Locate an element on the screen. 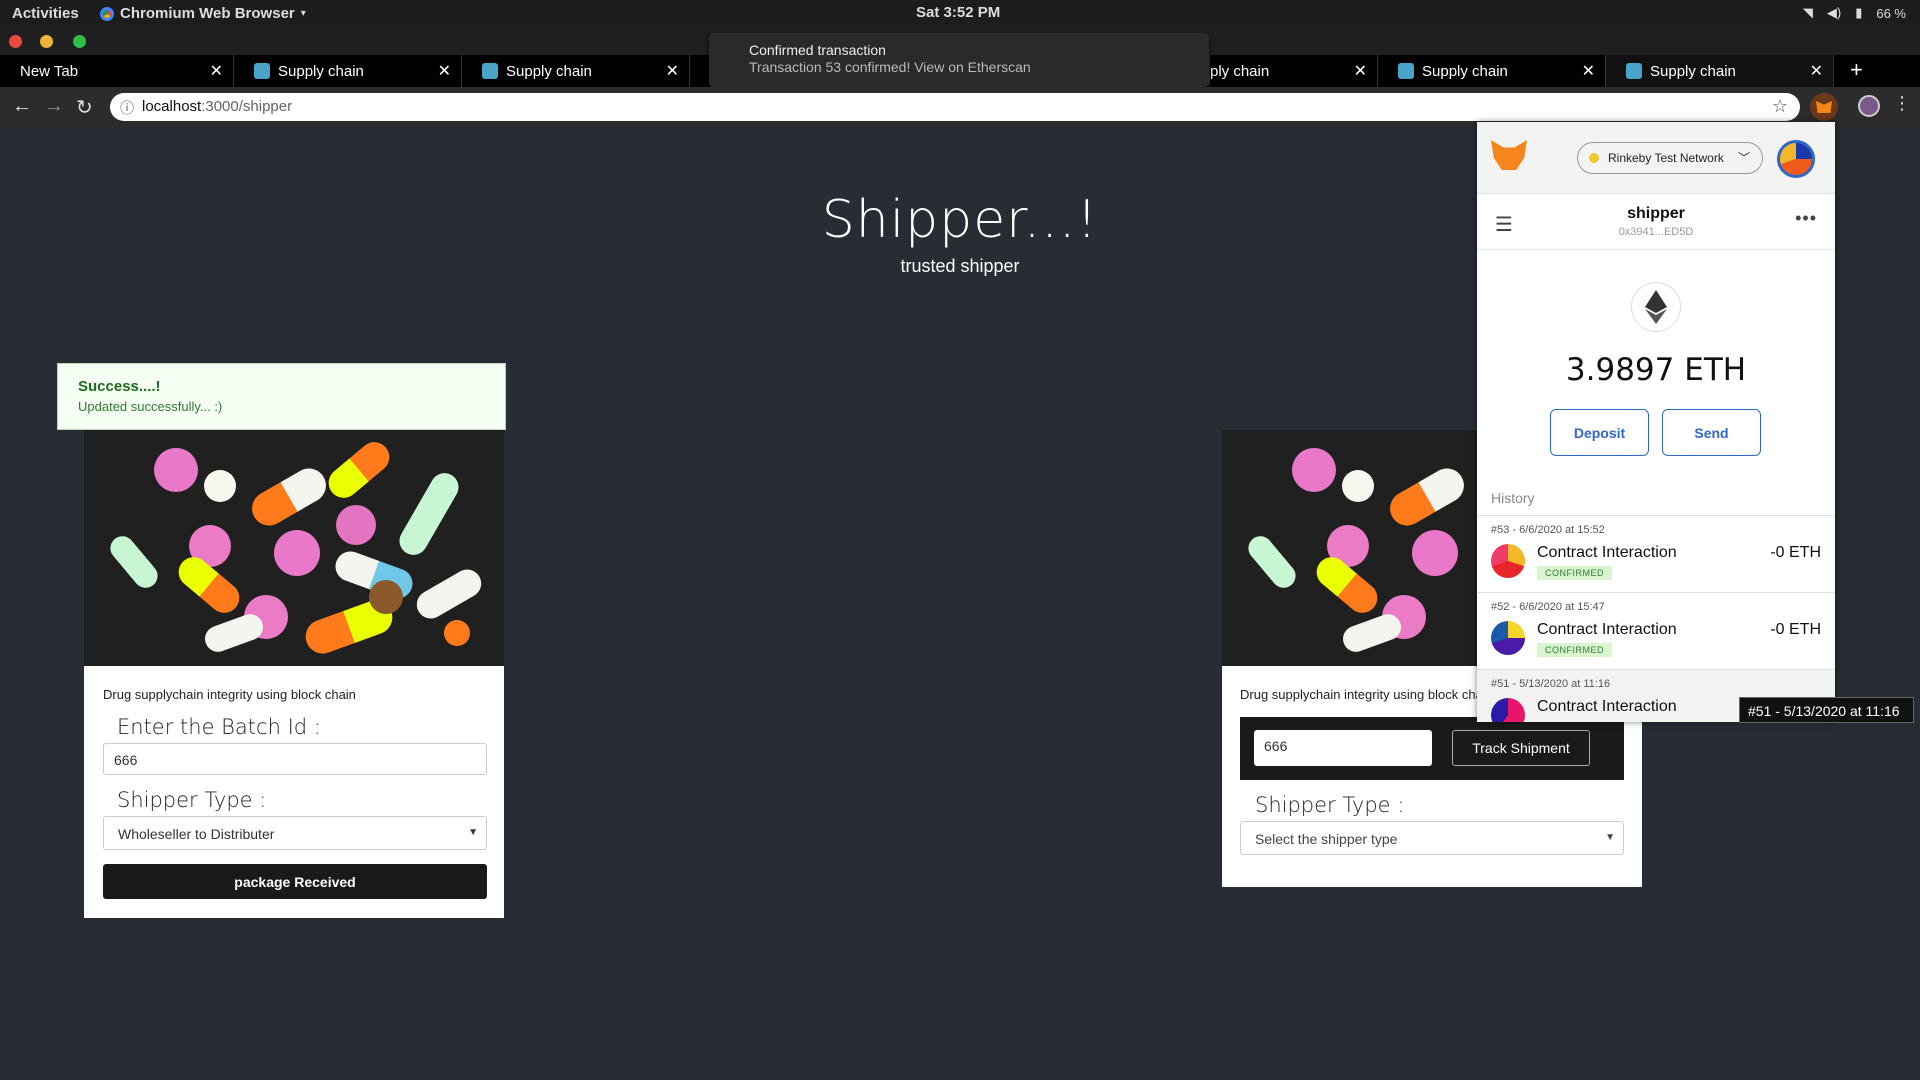 The image size is (1920, 1080). tab-new-tab: New Tab ✕ is located at coordinates (117, 71).